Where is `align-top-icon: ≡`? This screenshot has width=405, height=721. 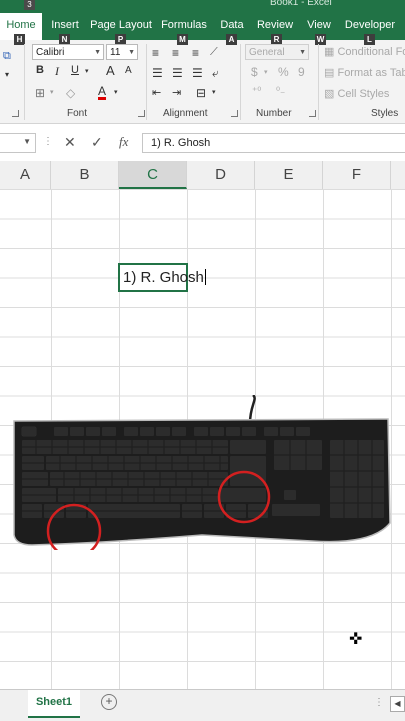 align-top-icon: ≡ is located at coordinates (155, 53).